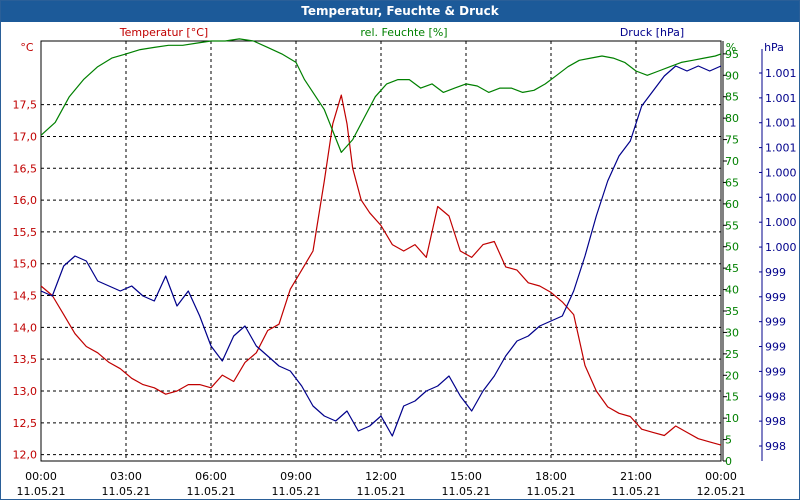  I want to click on temperature-tick-label: 14,0, so click(25, 327).